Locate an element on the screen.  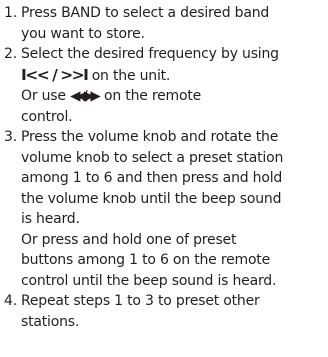
skip-buttons-icon: I<< / >>I is located at coordinates (55, 74).